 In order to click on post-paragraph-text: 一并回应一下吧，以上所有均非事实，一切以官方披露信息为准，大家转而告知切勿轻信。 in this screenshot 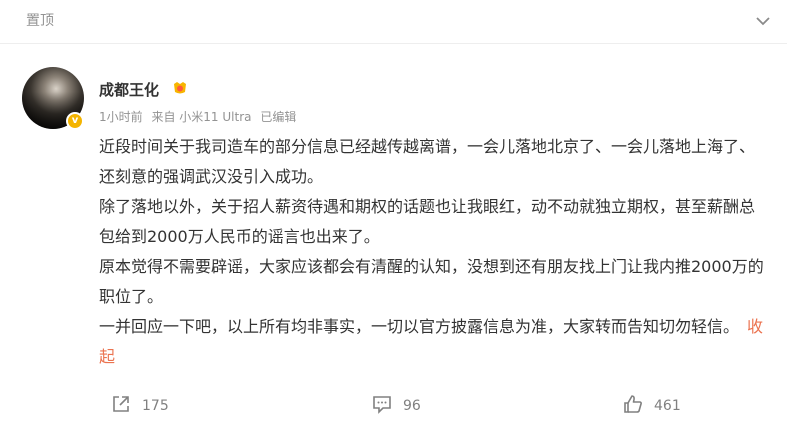, I will do `click(419, 326)`.